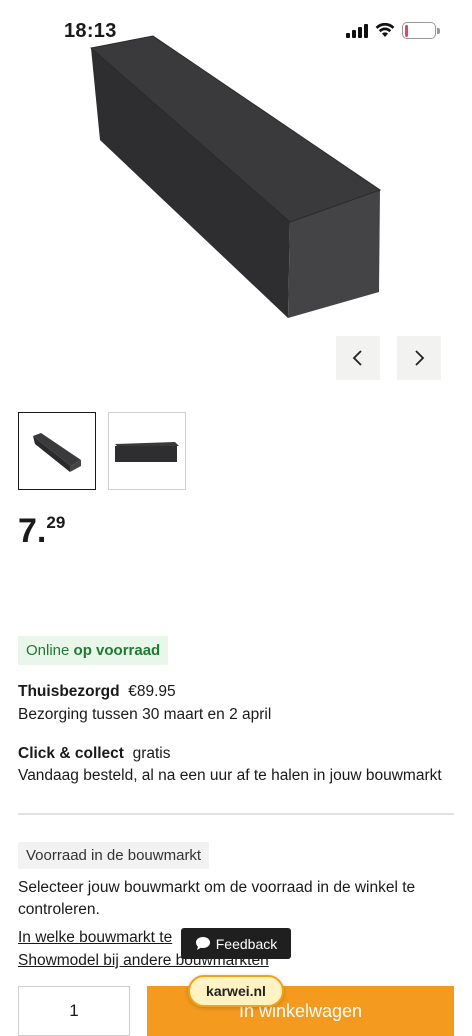 The width and height of the screenshot is (472, 1036). What do you see at coordinates (48, 650) in the screenshot?
I see `stock-prefix: Online` at bounding box center [48, 650].